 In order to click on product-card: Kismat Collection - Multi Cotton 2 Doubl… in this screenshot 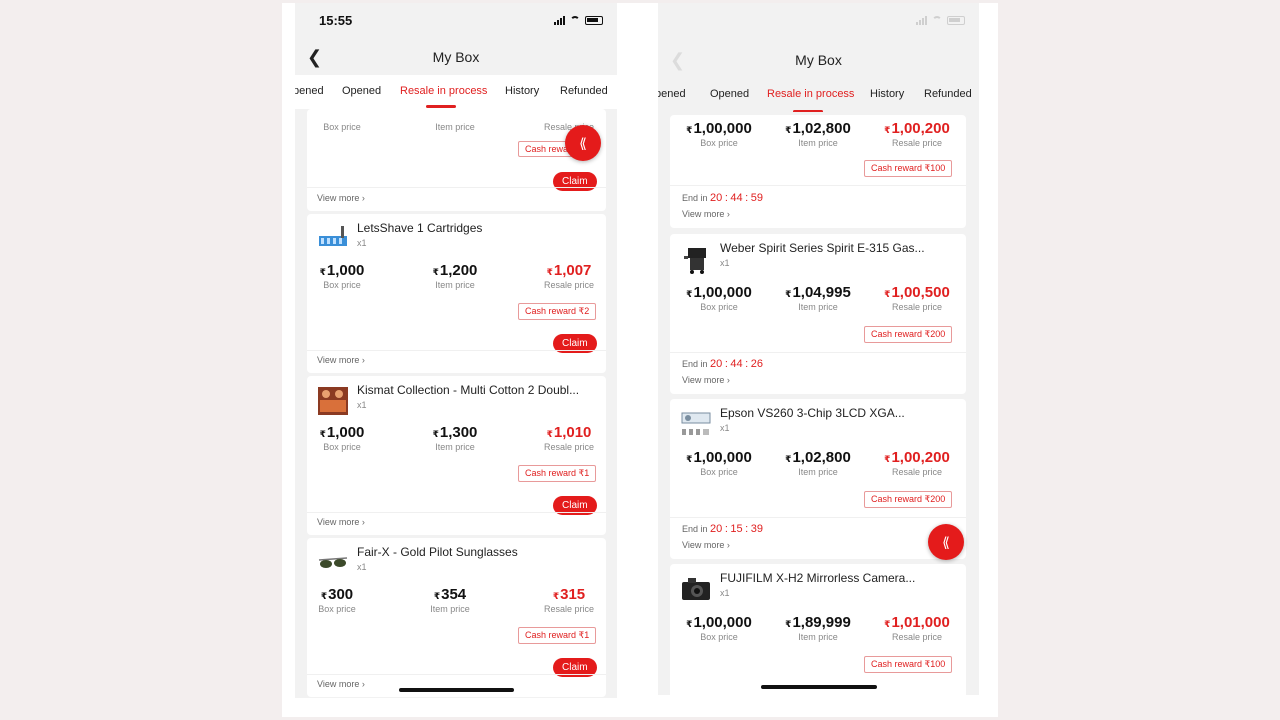, I will do `click(456, 455)`.